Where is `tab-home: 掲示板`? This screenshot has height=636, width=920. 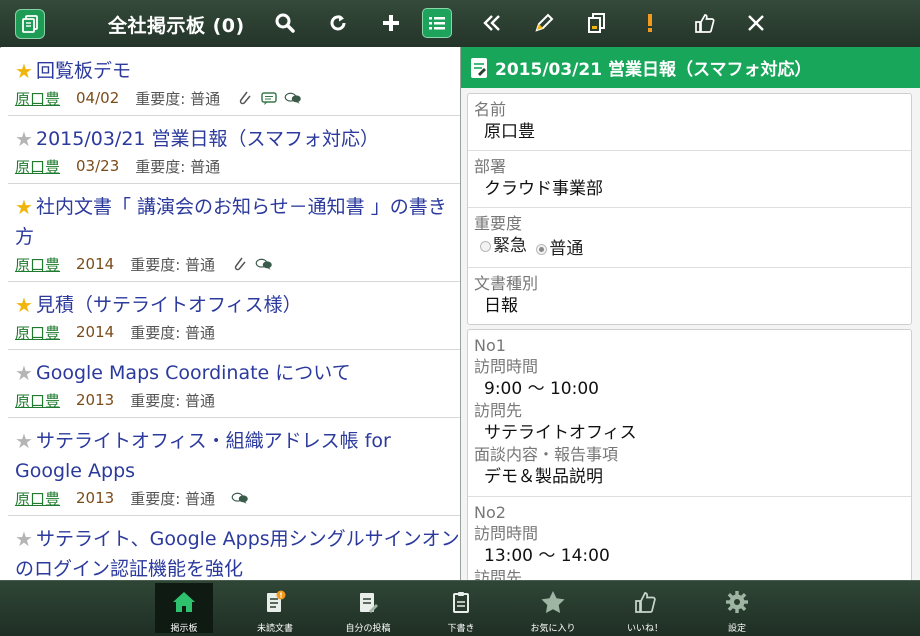 tab-home: 掲示板 is located at coordinates (184, 608).